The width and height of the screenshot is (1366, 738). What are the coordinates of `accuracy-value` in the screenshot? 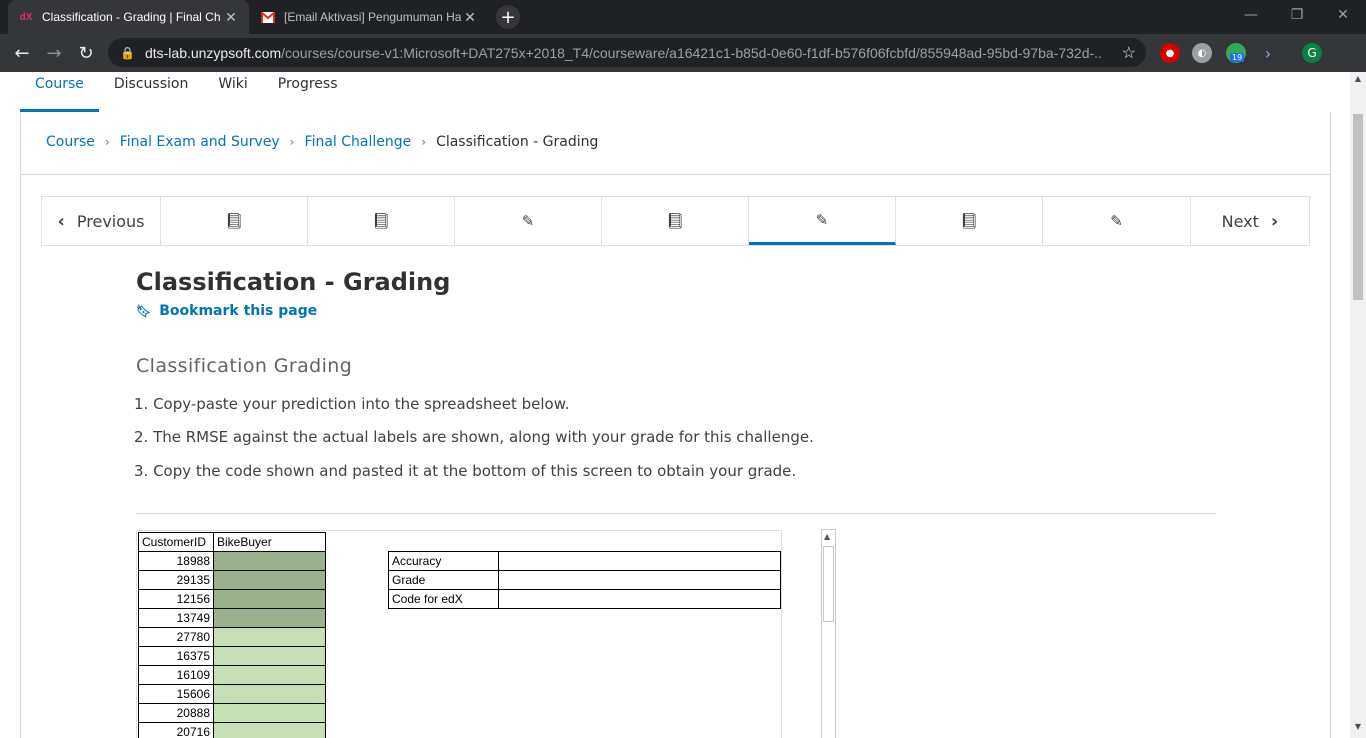 It's located at (639, 561).